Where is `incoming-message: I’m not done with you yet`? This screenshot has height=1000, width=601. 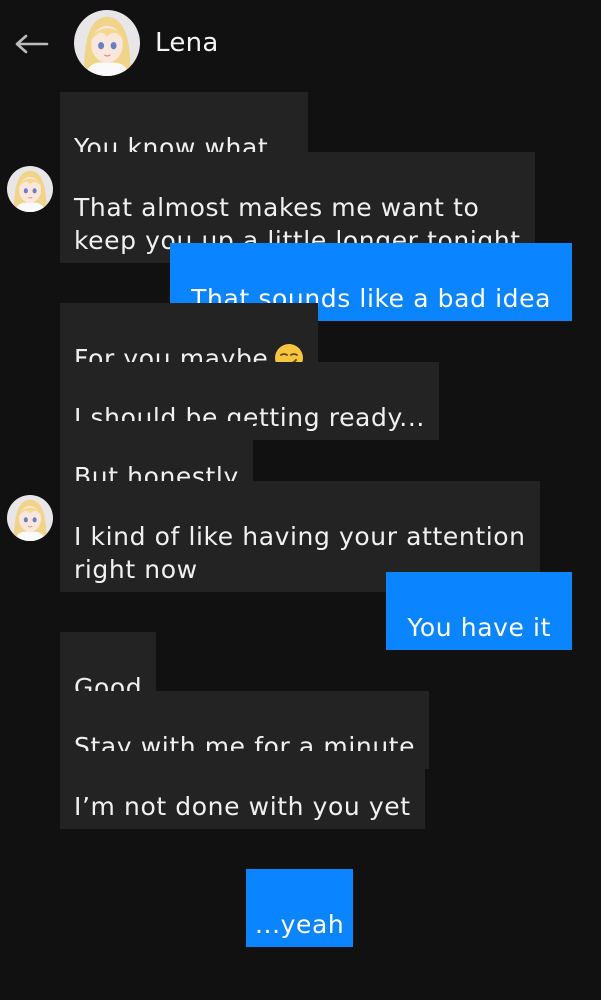 incoming-message: I’m not done with you yet is located at coordinates (242, 790).